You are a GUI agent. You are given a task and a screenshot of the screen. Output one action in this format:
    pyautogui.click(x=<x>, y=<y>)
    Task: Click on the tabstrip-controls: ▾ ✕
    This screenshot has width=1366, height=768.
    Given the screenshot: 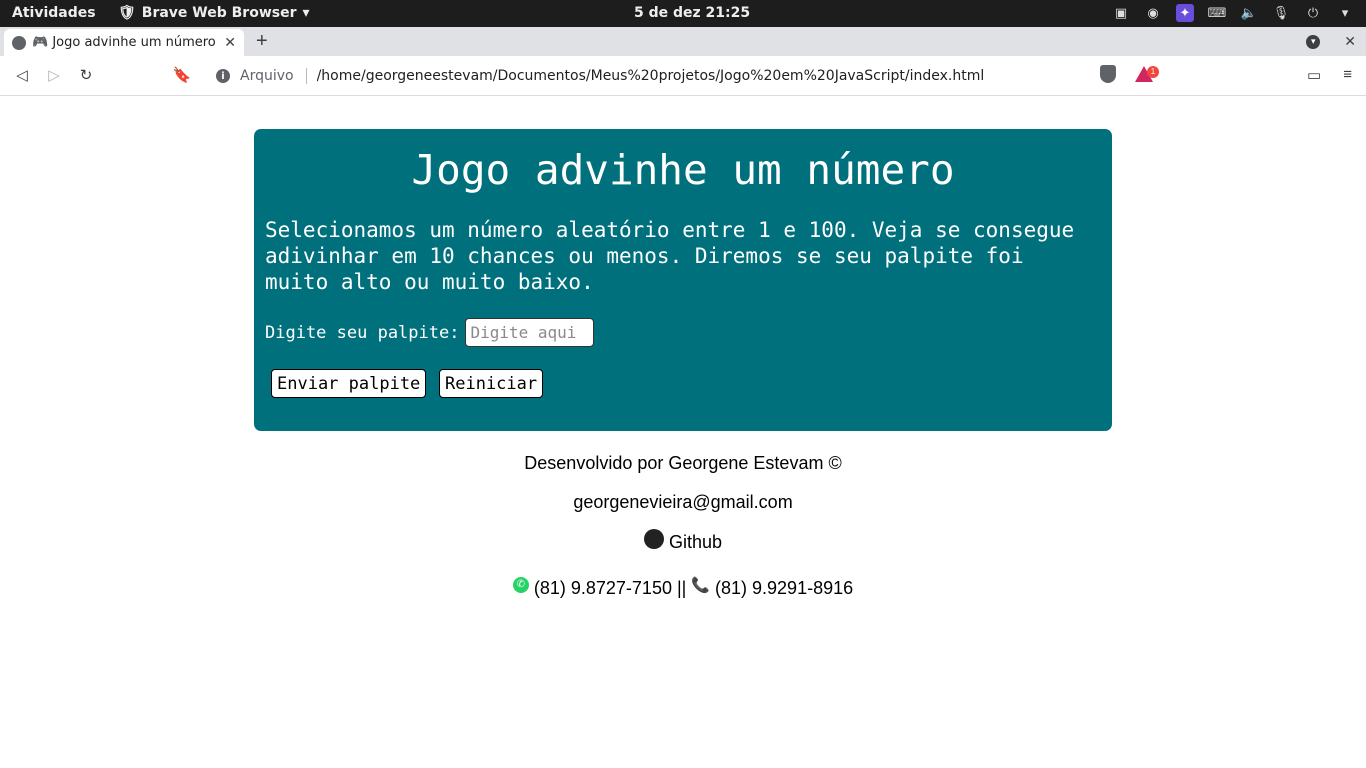 What is the action you would take?
    pyautogui.click(x=1331, y=41)
    